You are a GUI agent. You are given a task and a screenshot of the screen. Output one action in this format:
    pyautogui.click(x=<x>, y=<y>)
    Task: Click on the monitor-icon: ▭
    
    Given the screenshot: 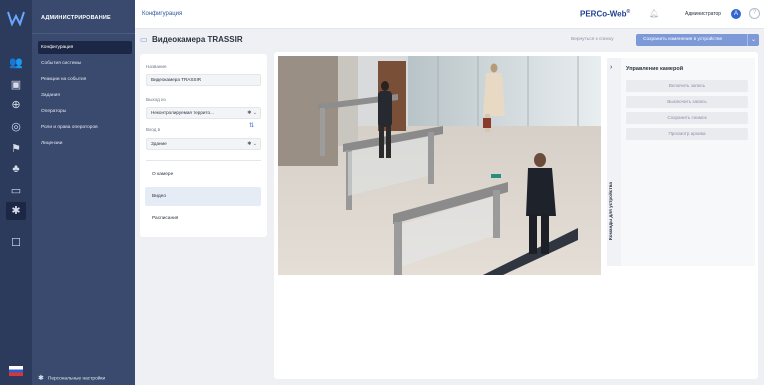 What is the action you would take?
    pyautogui.click(x=16, y=191)
    